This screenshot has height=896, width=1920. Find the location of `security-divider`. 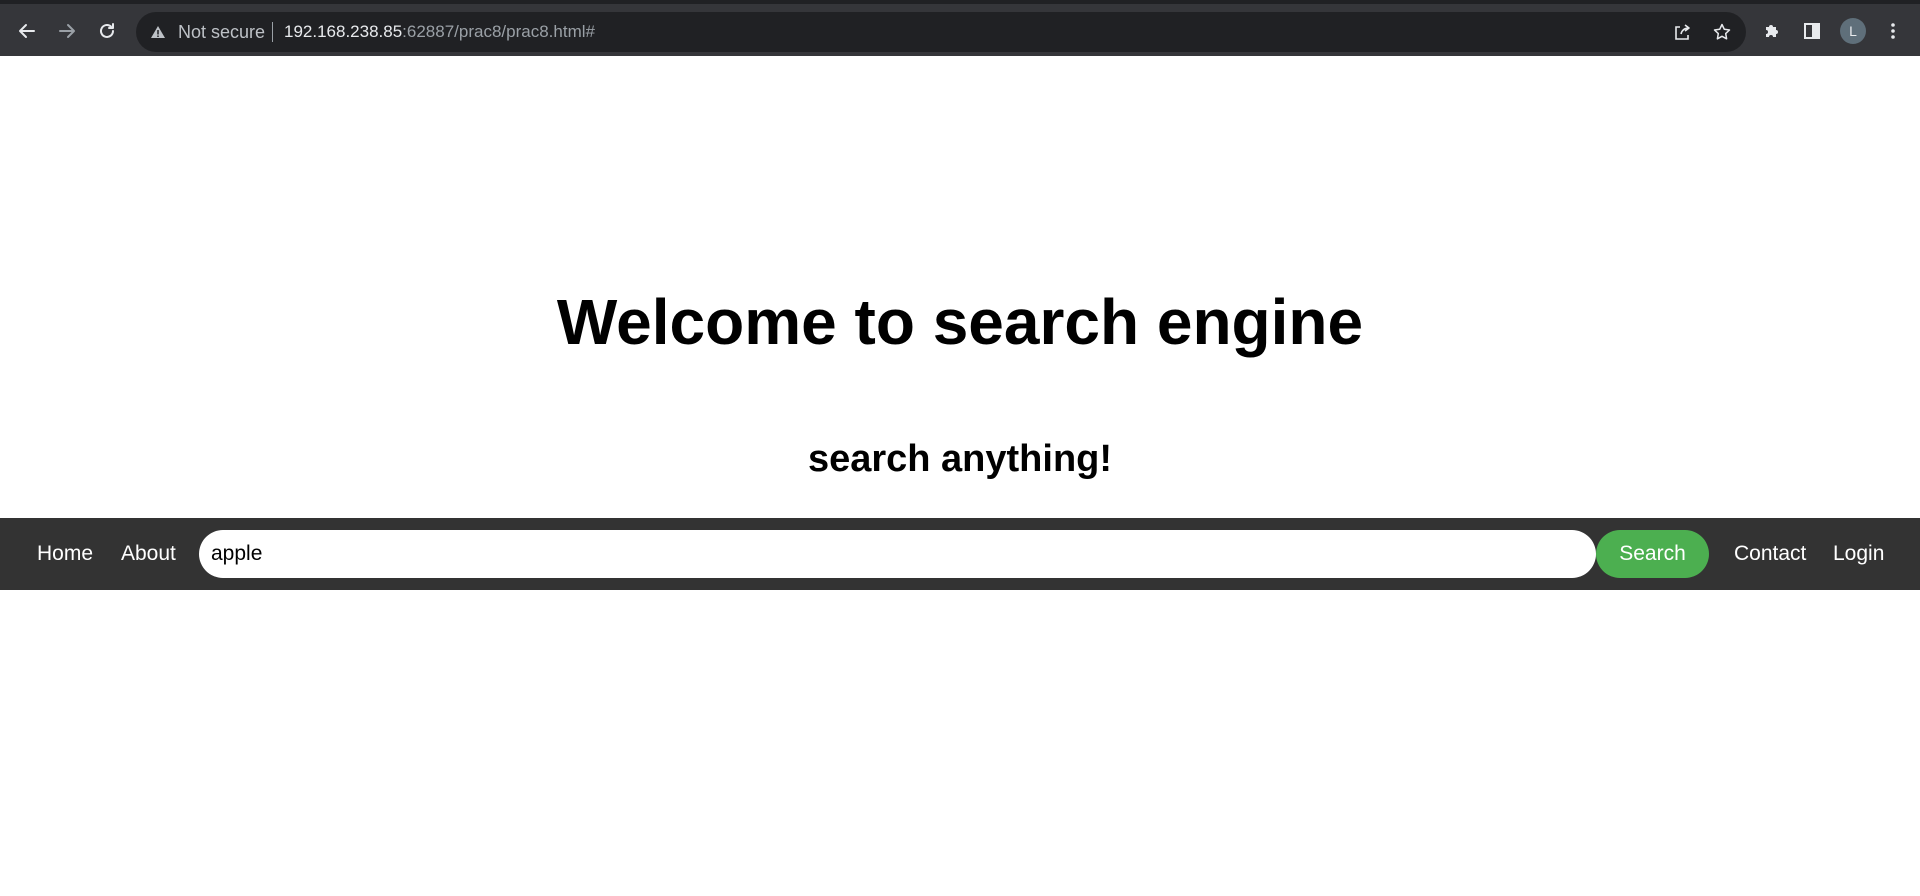

security-divider is located at coordinates (272, 32).